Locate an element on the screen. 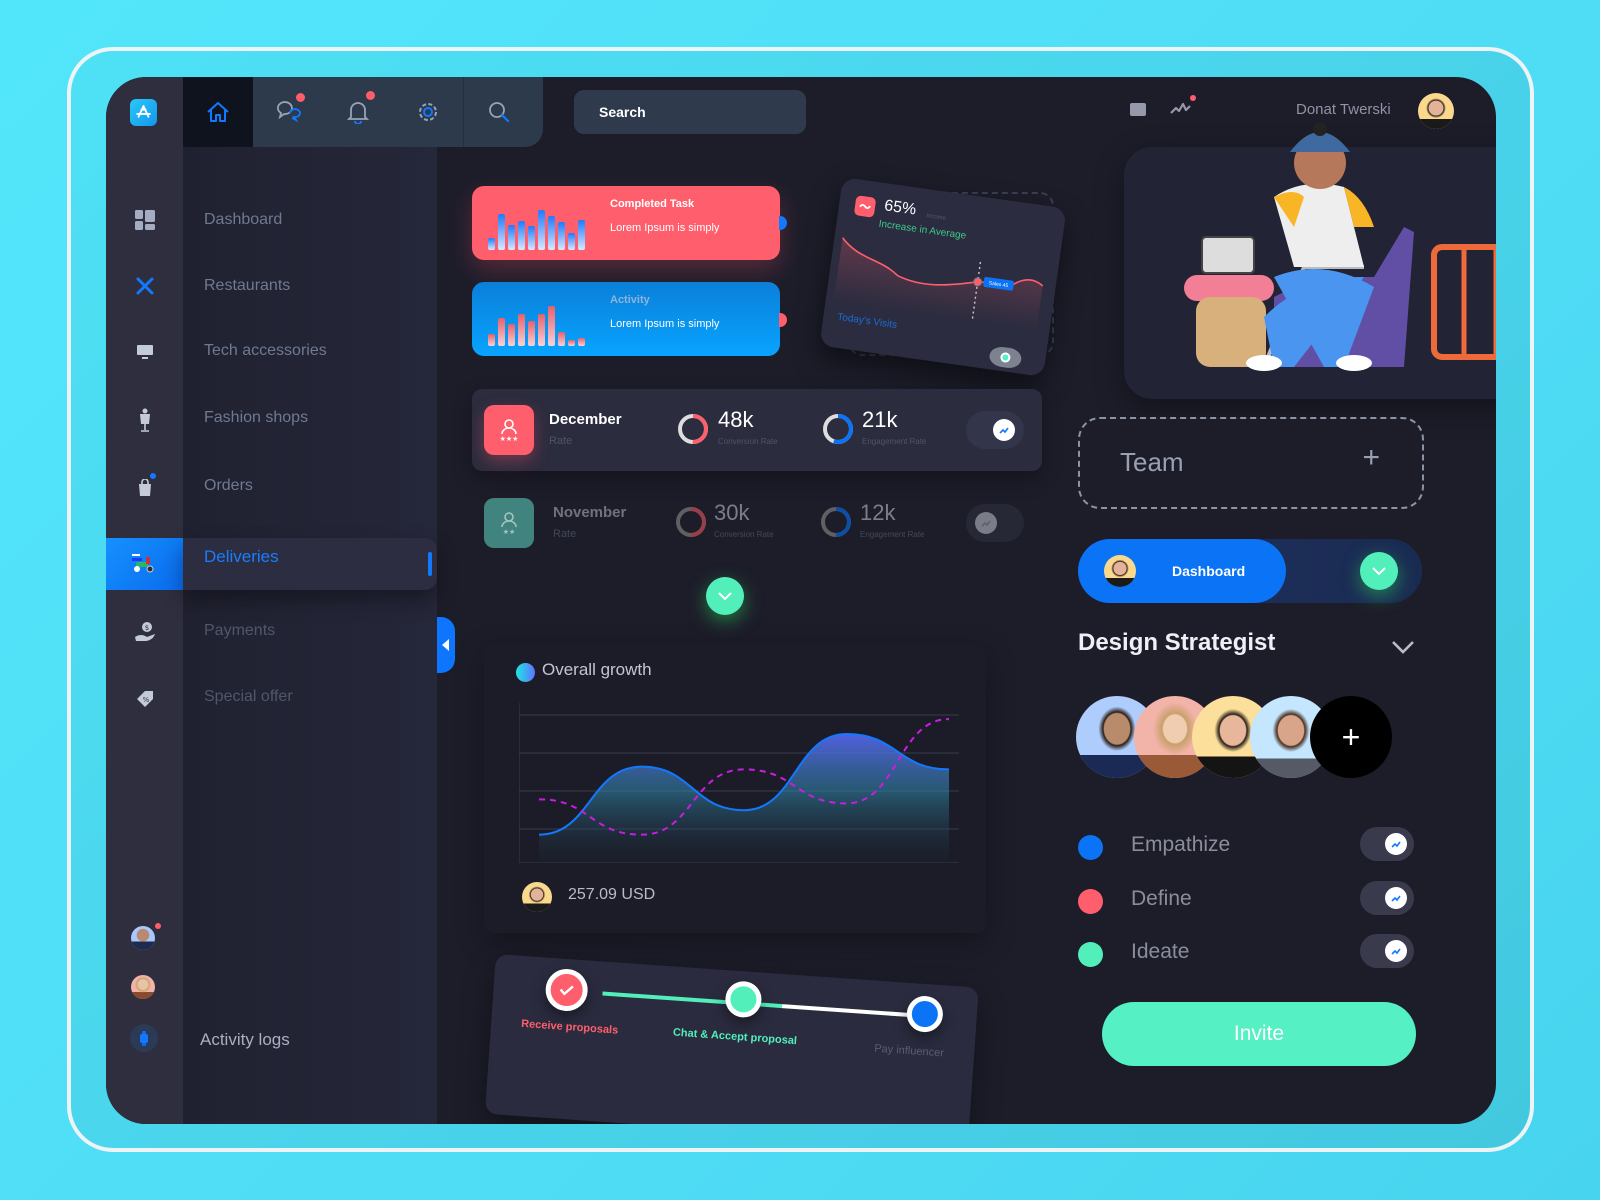  section-collapse-button is located at coordinates (1403, 648).